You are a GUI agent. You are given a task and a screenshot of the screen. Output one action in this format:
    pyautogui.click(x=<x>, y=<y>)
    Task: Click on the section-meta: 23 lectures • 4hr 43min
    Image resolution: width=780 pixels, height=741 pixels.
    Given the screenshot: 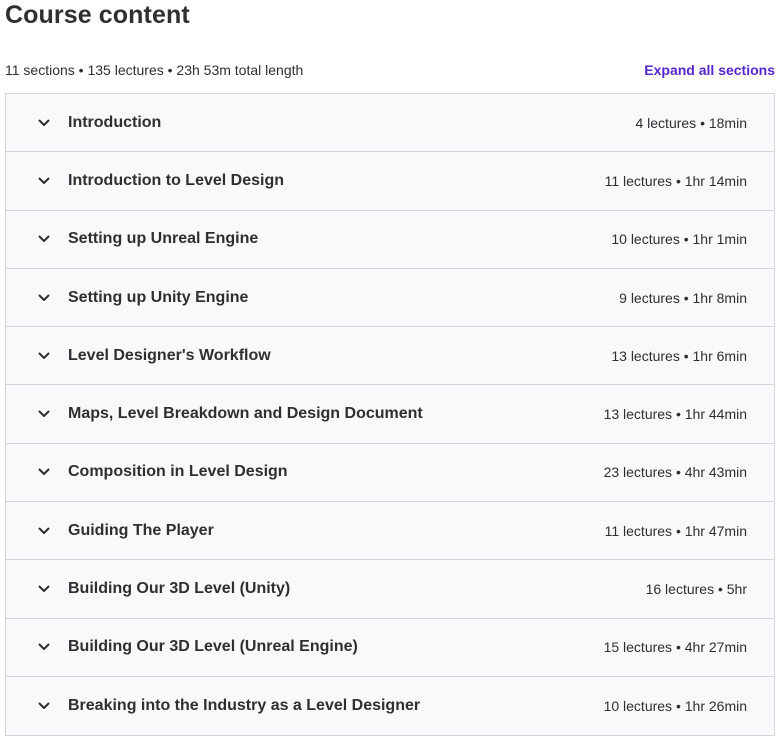 What is the action you would take?
    pyautogui.click(x=675, y=472)
    